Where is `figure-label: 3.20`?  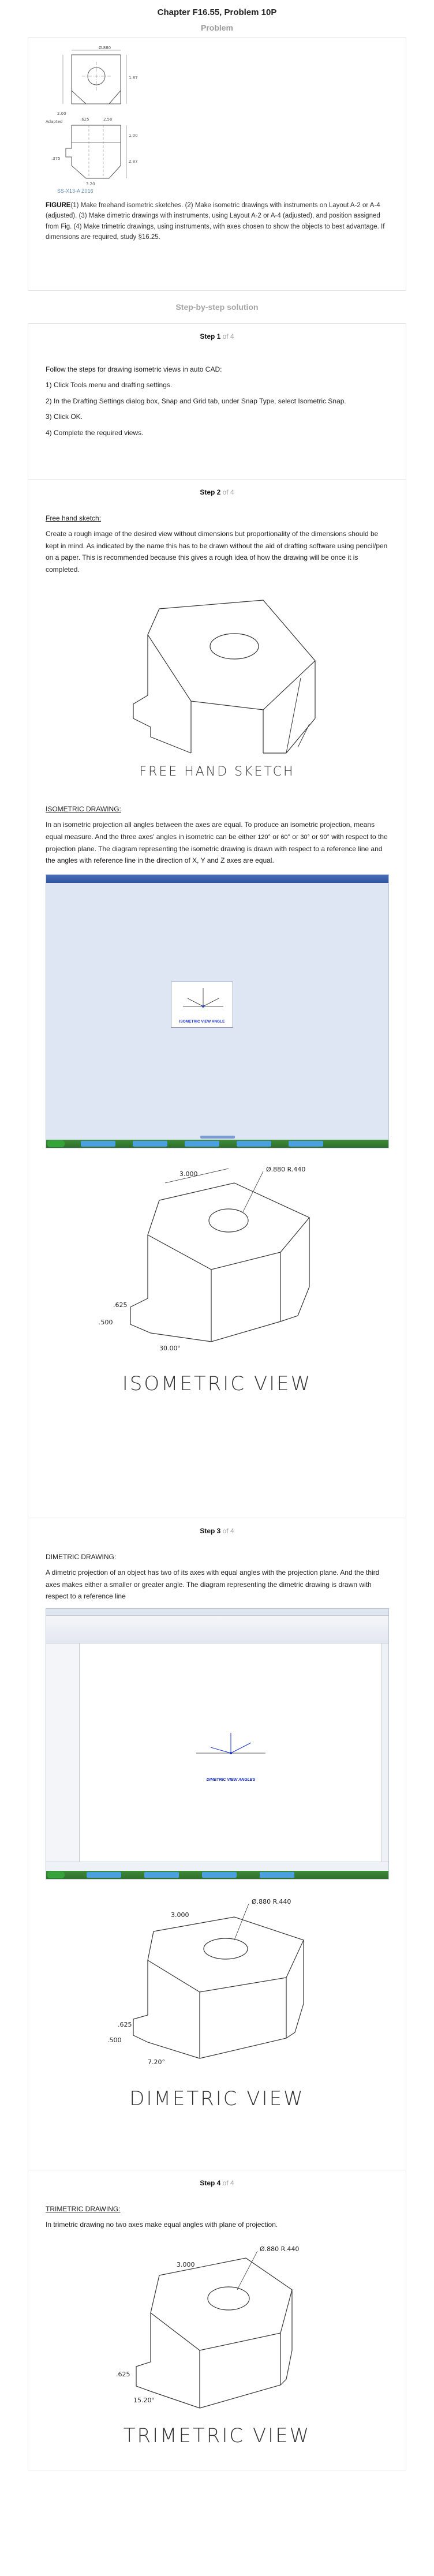 figure-label: 3.20 is located at coordinates (90, 184).